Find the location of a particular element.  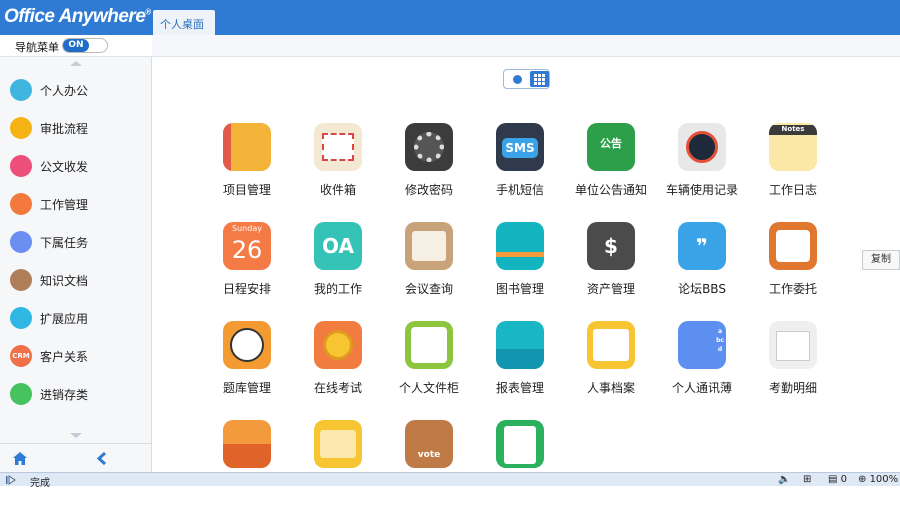

folder-icon is located at coordinates (338, 444).